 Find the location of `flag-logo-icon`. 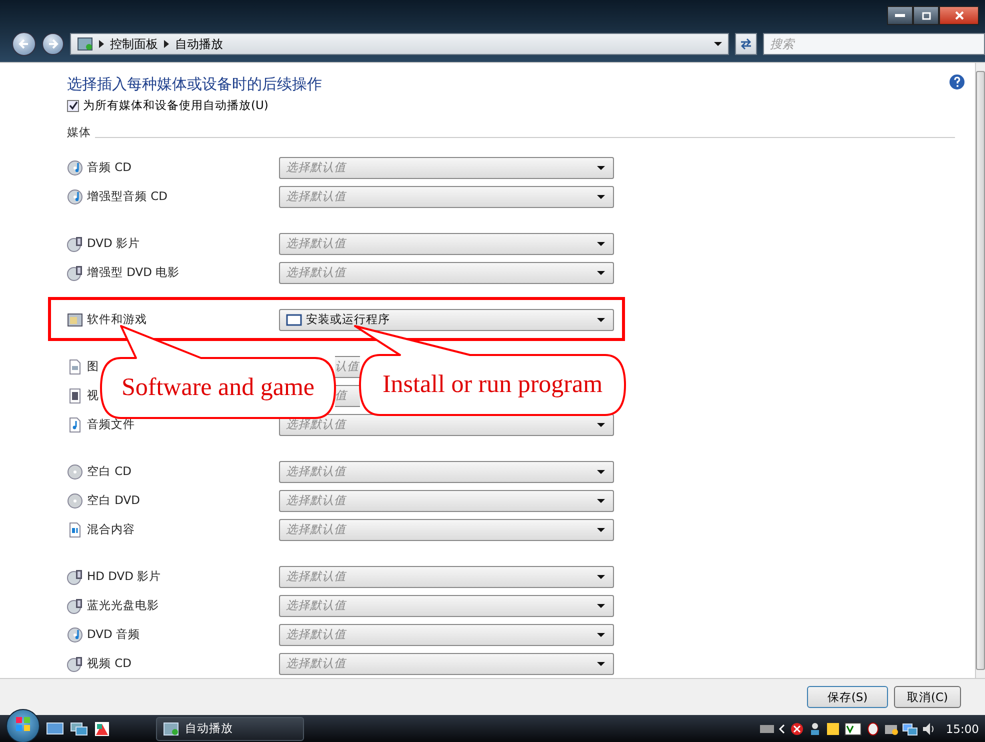

flag-logo-icon is located at coordinates (23, 724).